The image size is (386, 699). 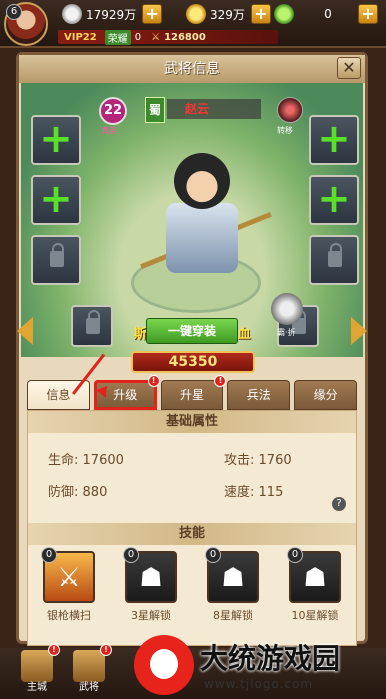 What do you see at coordinates (37, 666) in the screenshot?
I see `castle-icon` at bounding box center [37, 666].